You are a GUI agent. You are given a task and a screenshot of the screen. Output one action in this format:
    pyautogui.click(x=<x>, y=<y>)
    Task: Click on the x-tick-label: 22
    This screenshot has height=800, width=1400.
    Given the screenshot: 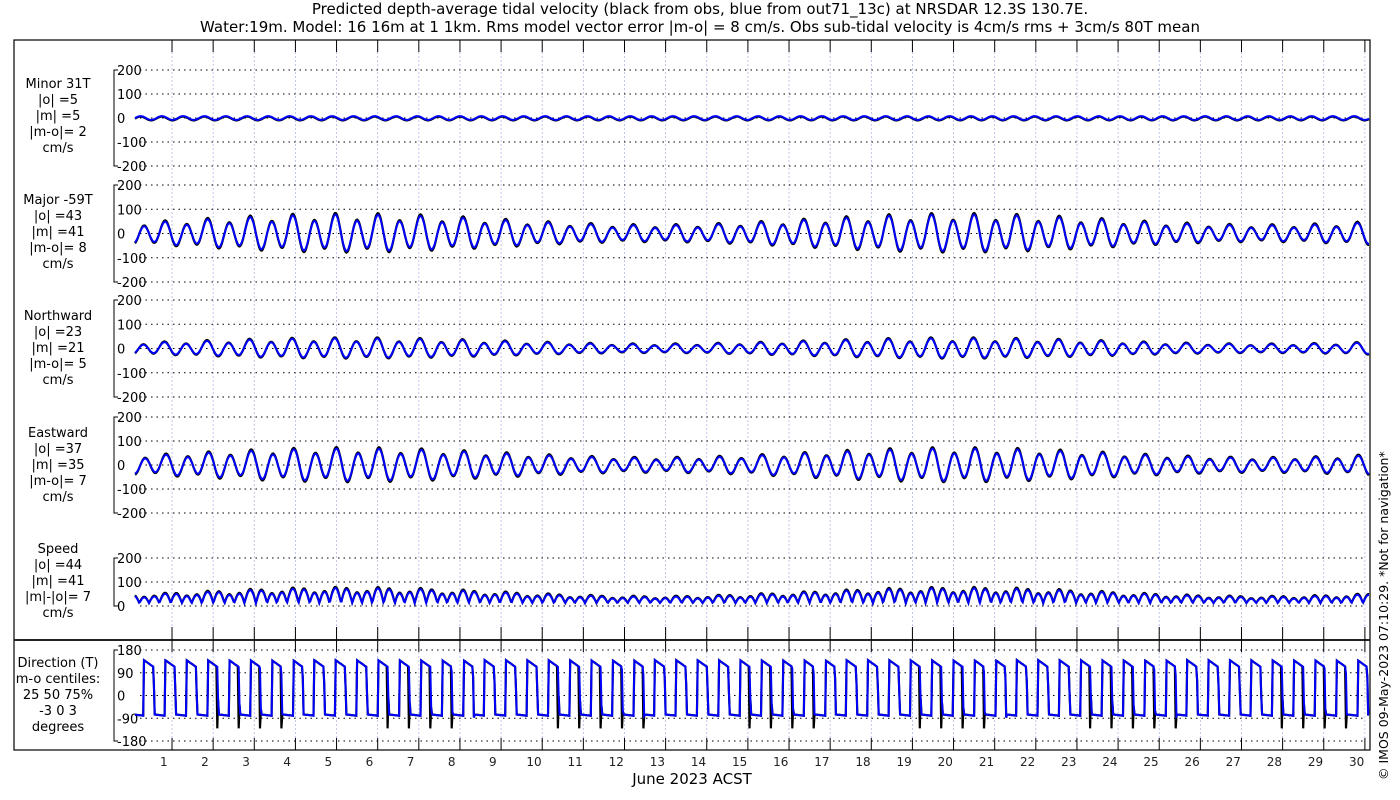 What is the action you would take?
    pyautogui.click(x=1027, y=762)
    